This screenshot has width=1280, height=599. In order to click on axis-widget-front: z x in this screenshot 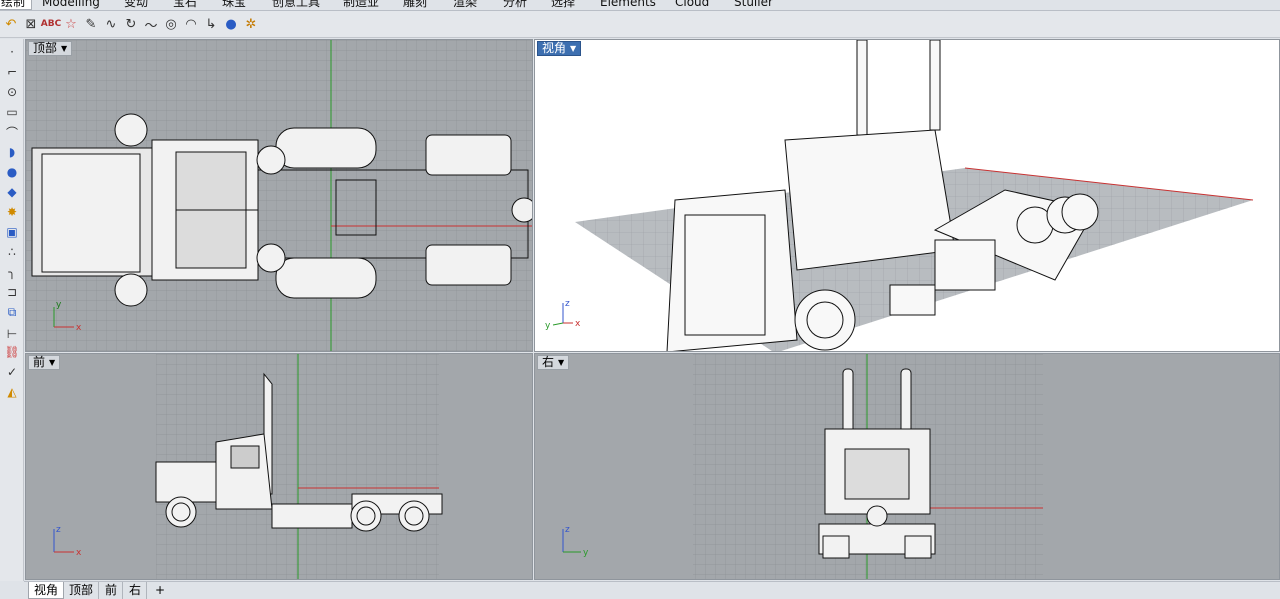, I will do `click(67, 541)`.